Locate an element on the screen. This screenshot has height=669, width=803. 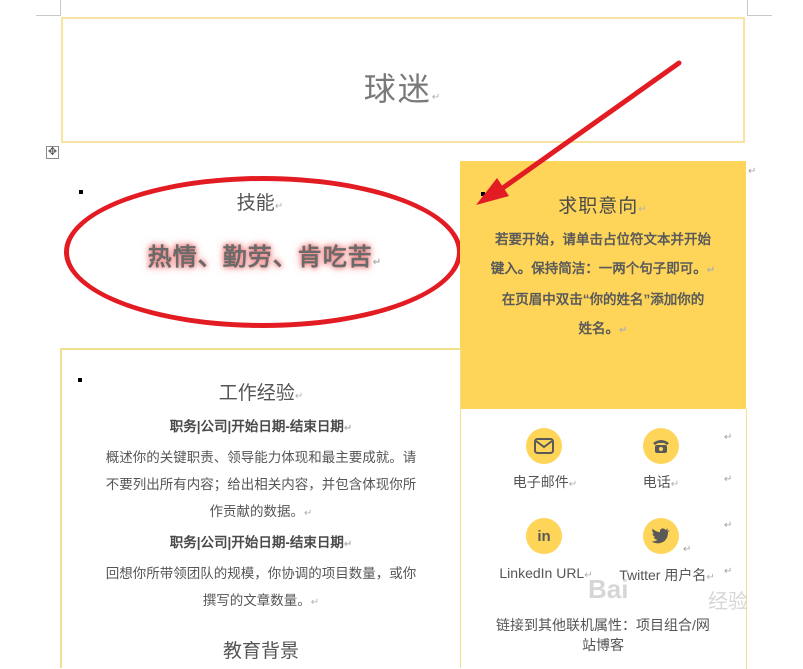
baidu-watermark-text: 经验 is located at coordinates (728, 602).